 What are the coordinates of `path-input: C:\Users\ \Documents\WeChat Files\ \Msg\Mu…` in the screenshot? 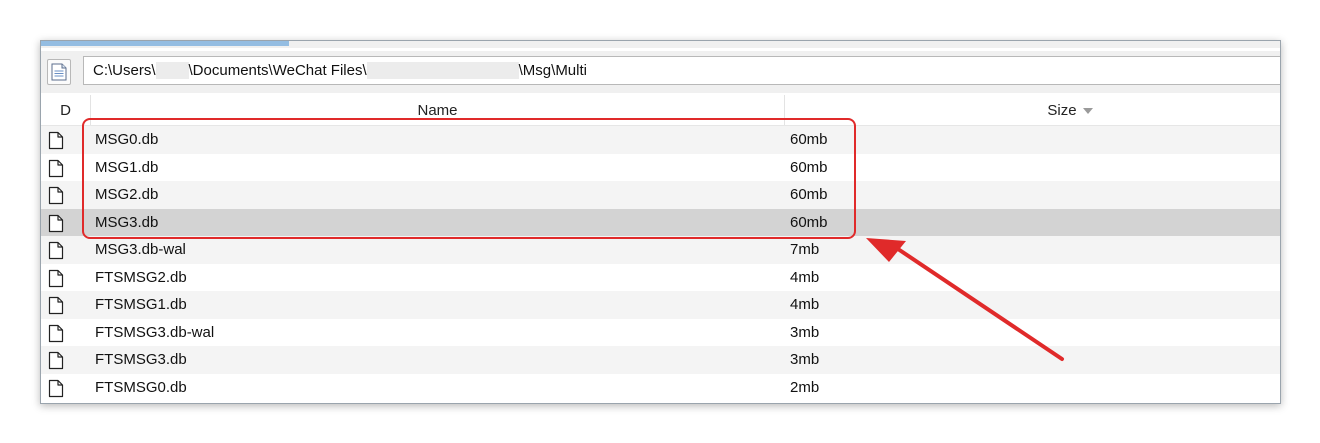 It's located at (681, 70).